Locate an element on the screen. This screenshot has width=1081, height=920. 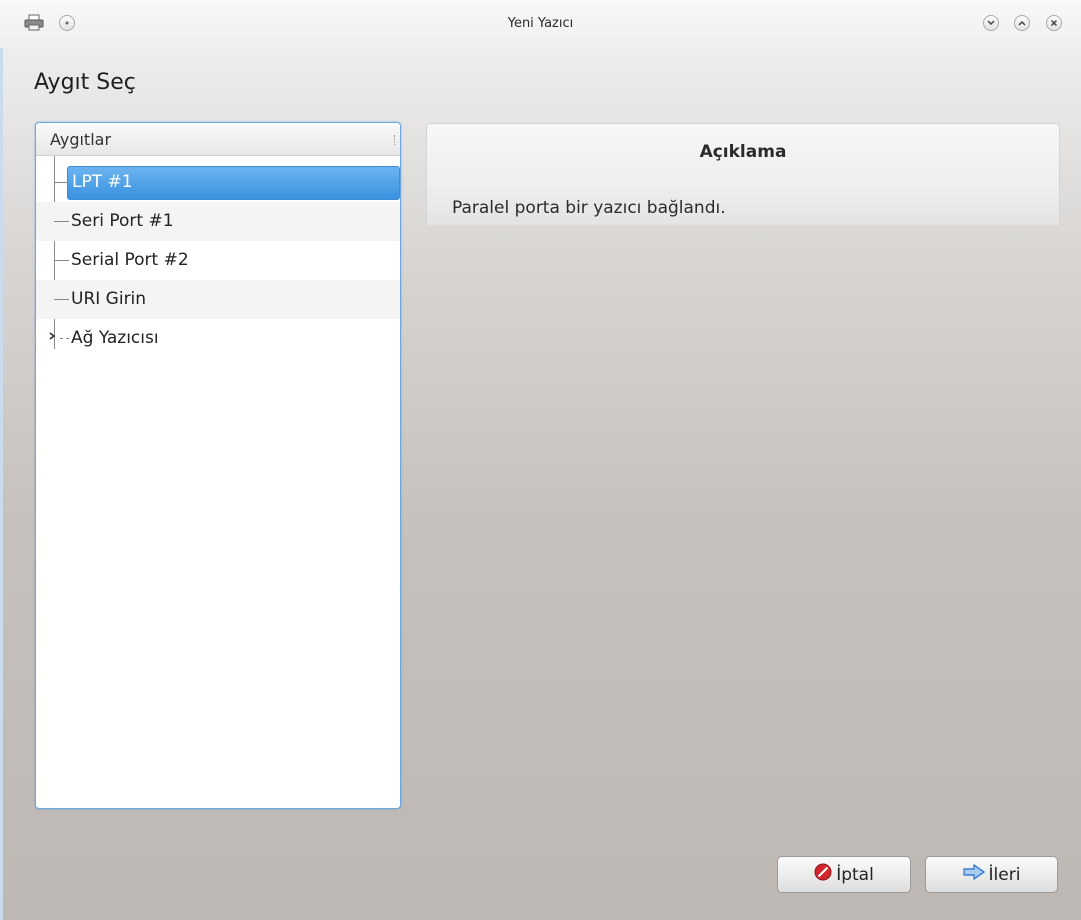
next-label: İleri is located at coordinates (1004, 874).